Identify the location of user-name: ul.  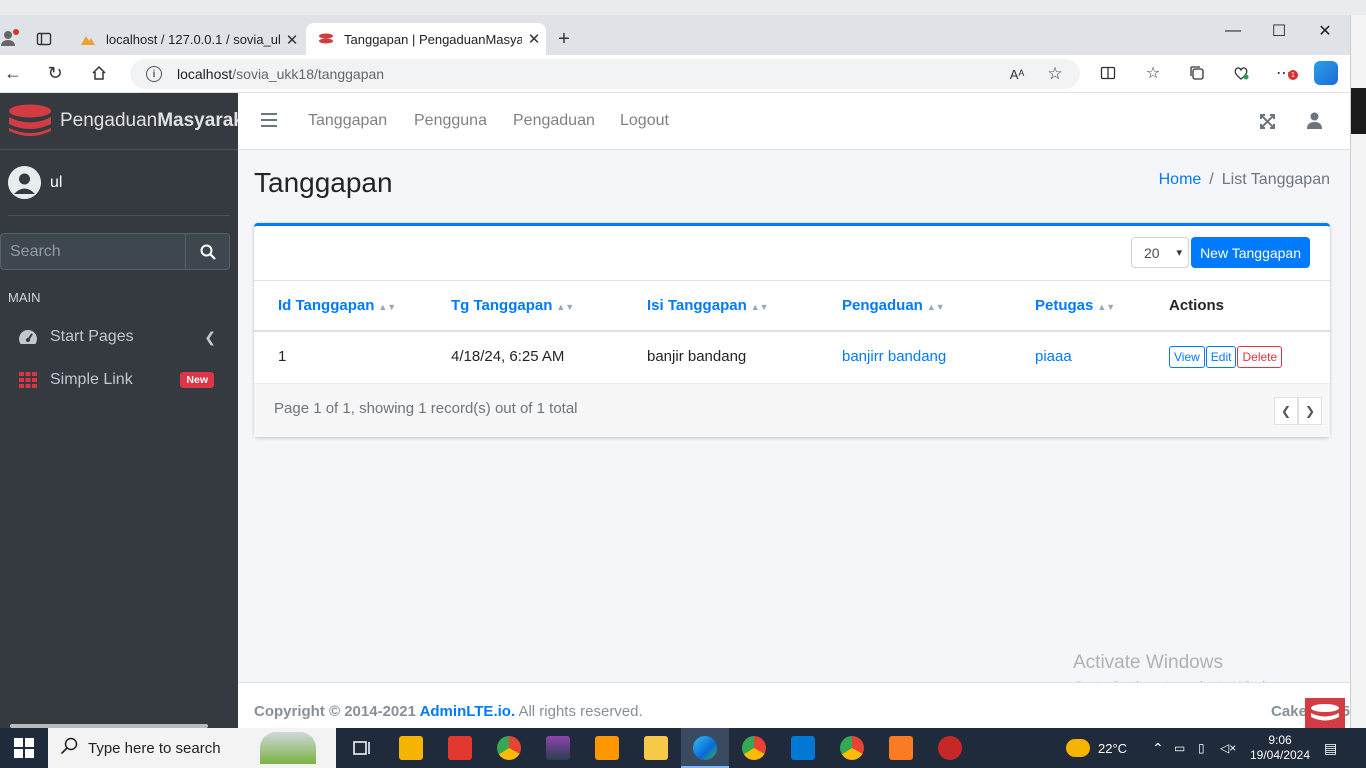
(56, 183).